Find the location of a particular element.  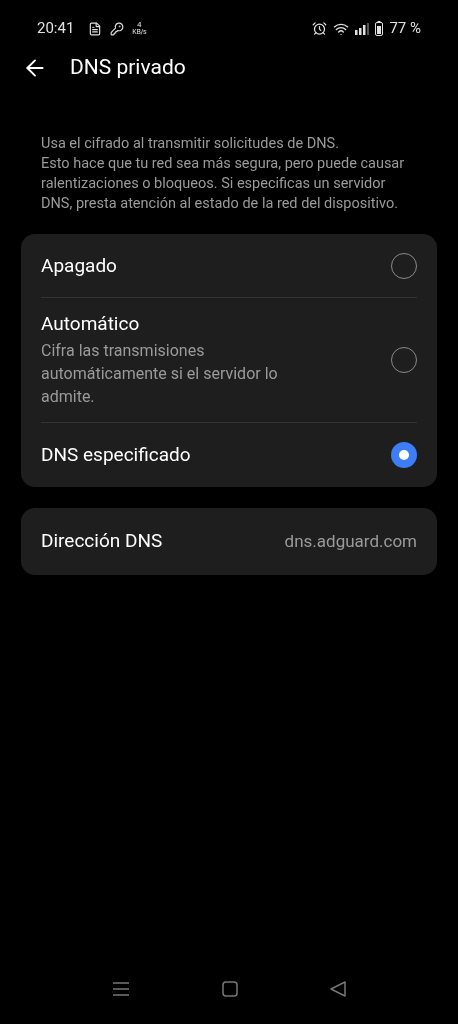

option-row: Apagado is located at coordinates (229, 266).